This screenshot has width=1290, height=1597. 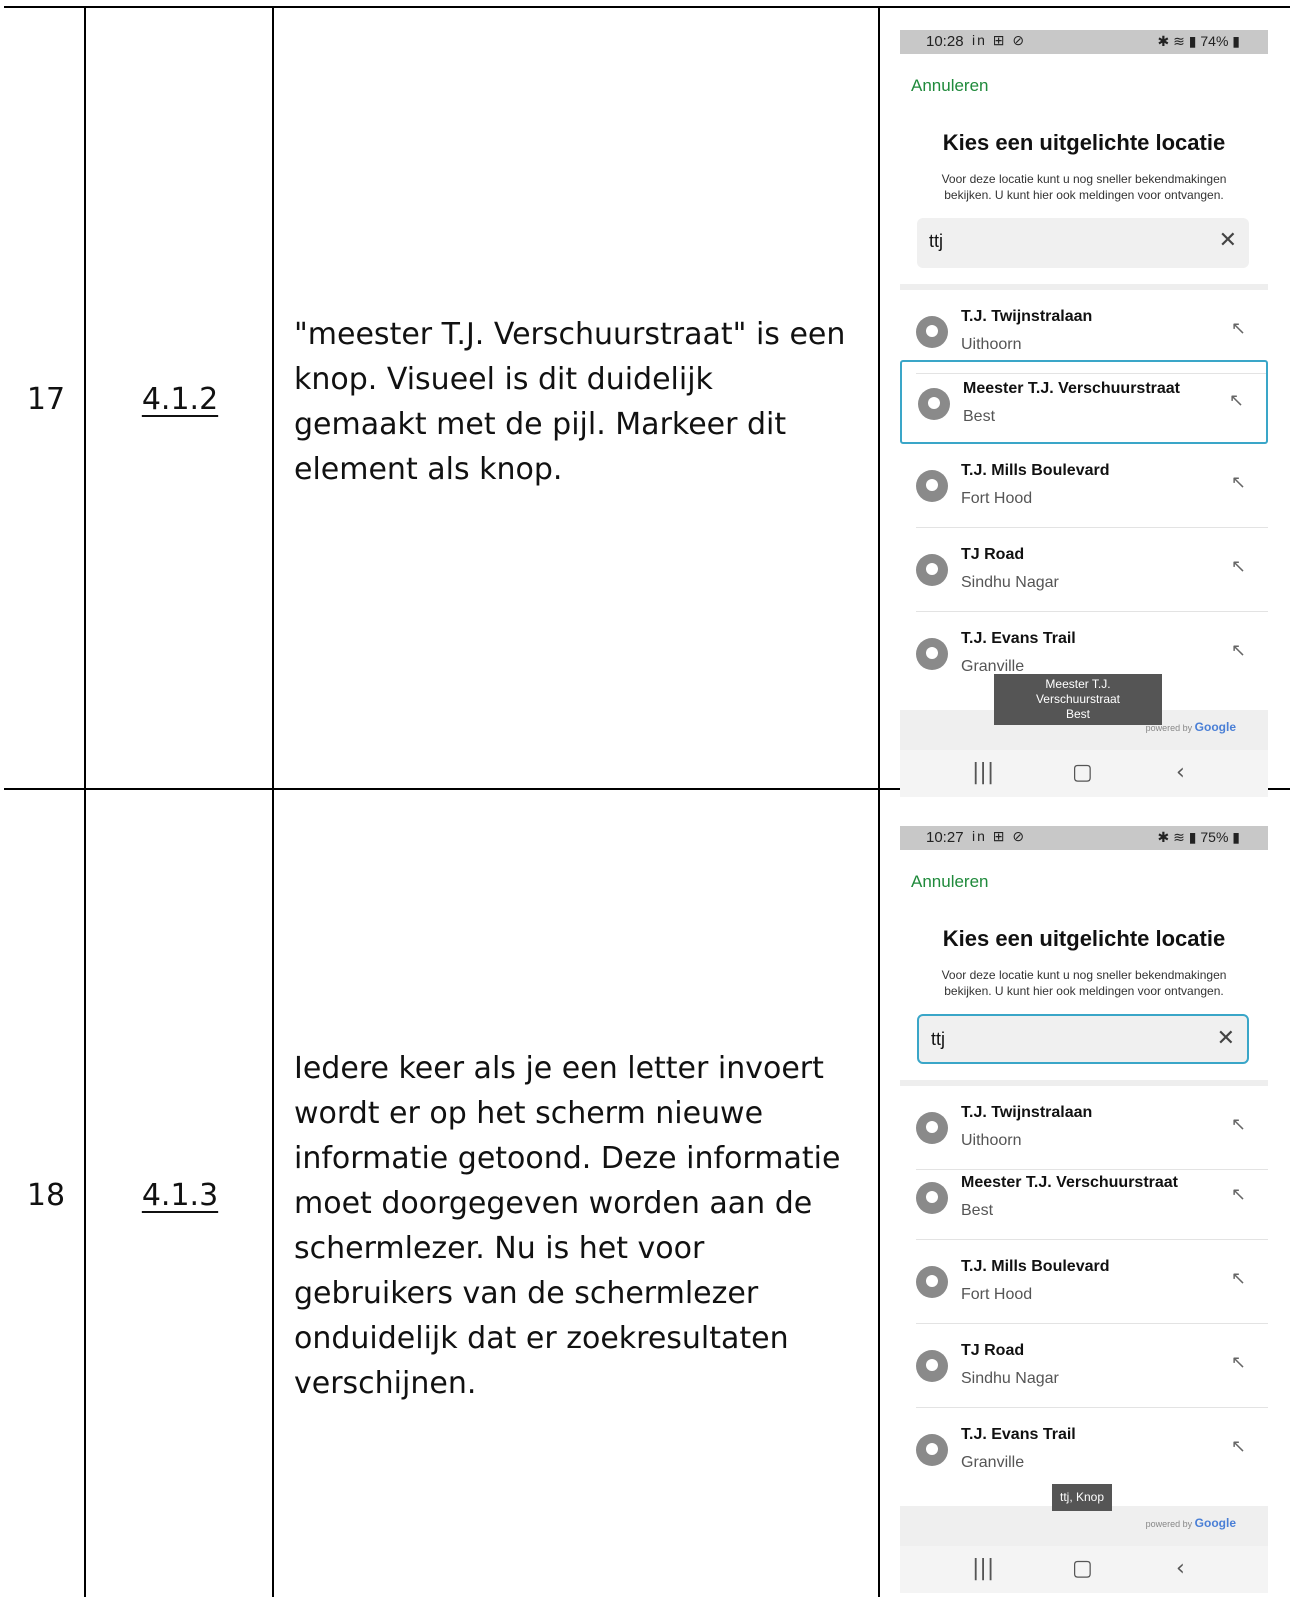 I want to click on result-place: Granville, so click(x=993, y=1462).